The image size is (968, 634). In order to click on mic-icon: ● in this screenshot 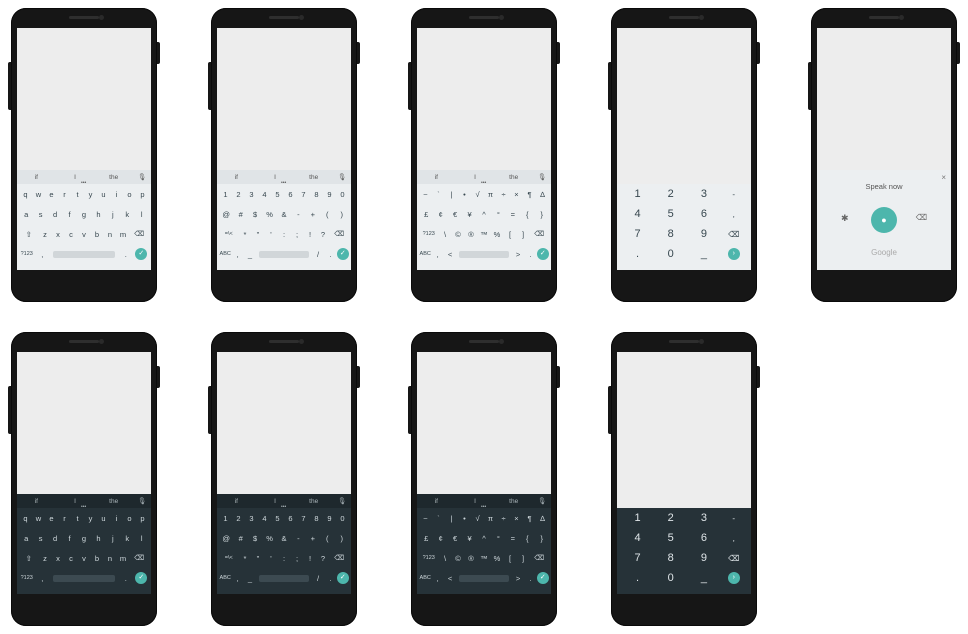, I will do `click(884, 220)`.